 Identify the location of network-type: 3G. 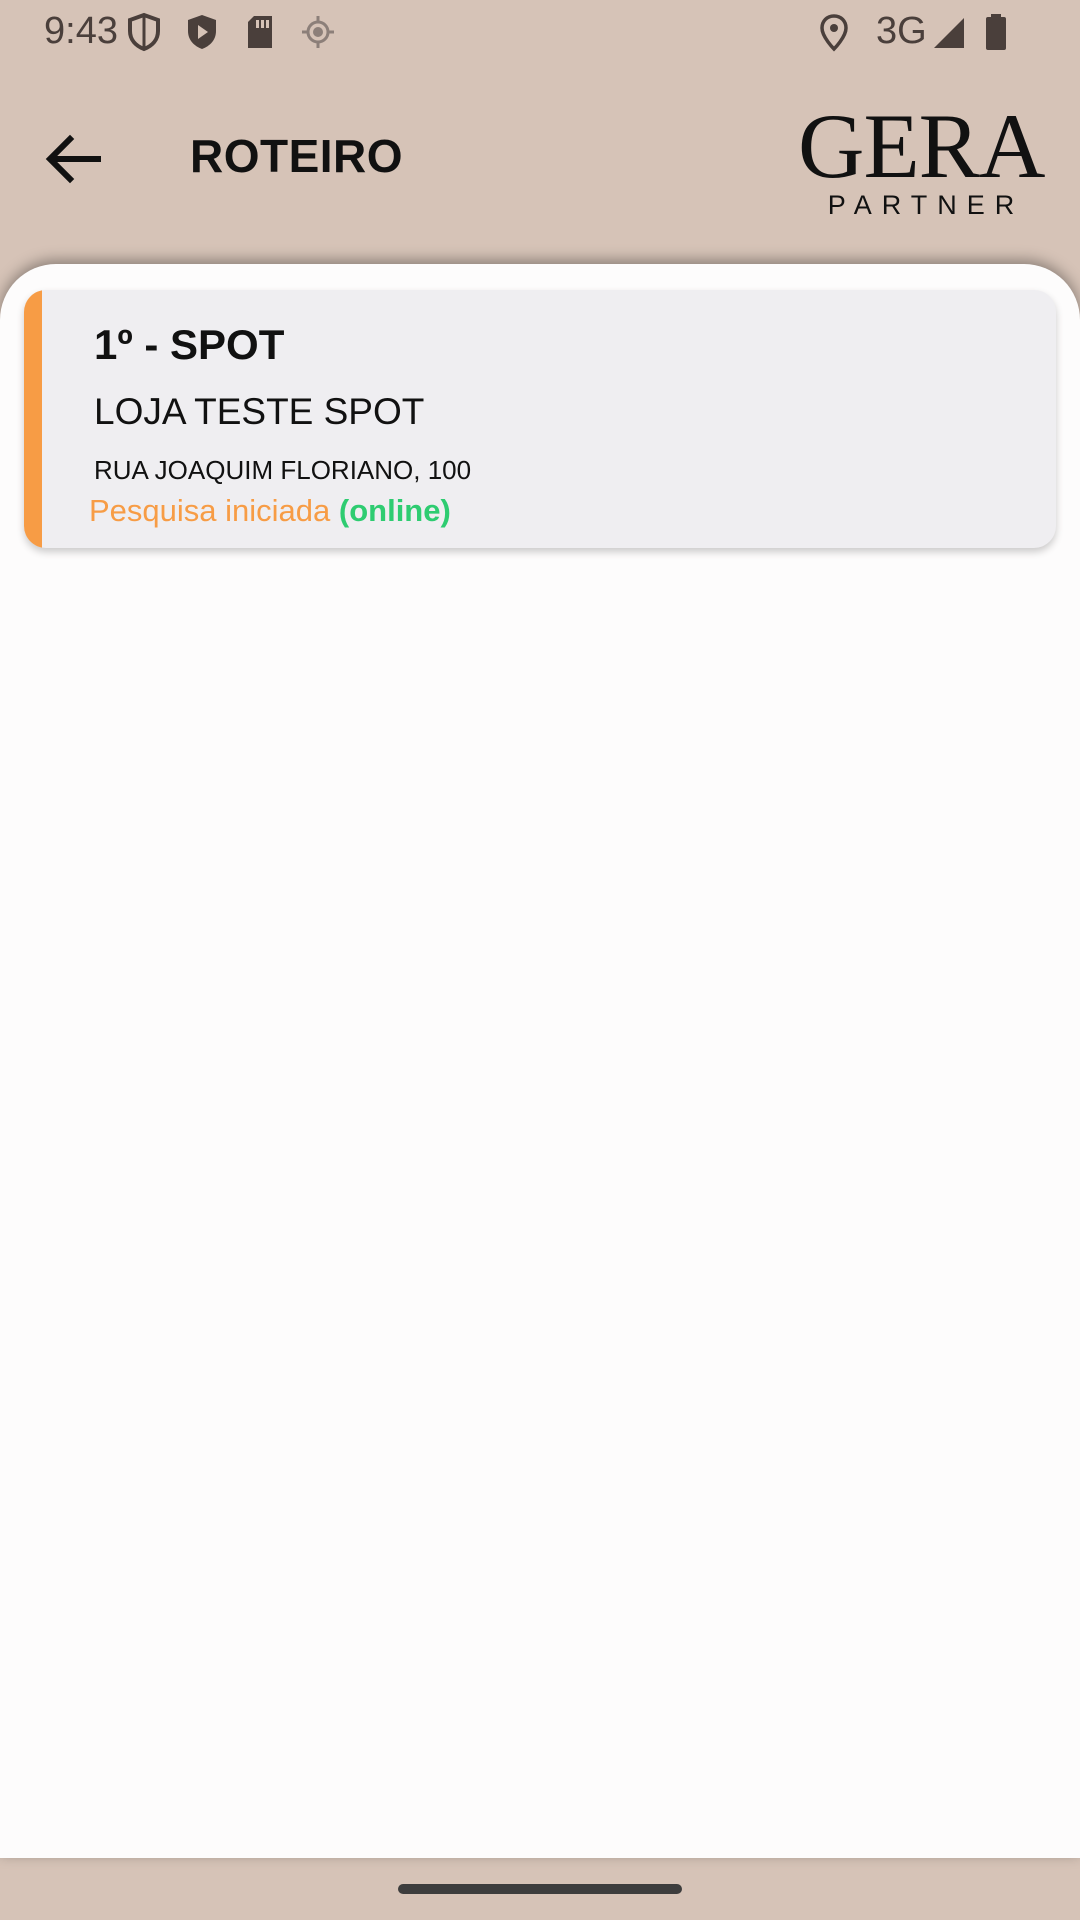
(901, 31).